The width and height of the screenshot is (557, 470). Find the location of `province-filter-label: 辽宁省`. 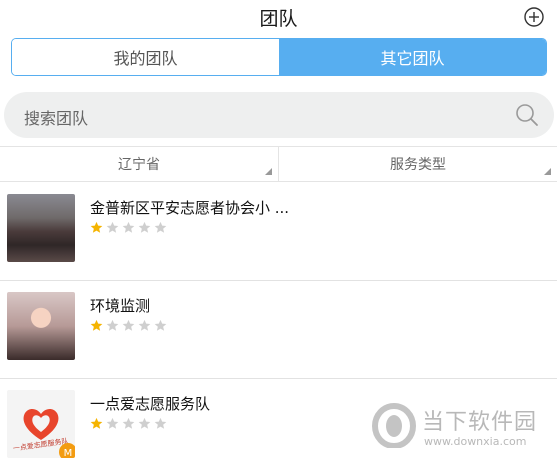

province-filter-label: 辽宁省 is located at coordinates (139, 165).